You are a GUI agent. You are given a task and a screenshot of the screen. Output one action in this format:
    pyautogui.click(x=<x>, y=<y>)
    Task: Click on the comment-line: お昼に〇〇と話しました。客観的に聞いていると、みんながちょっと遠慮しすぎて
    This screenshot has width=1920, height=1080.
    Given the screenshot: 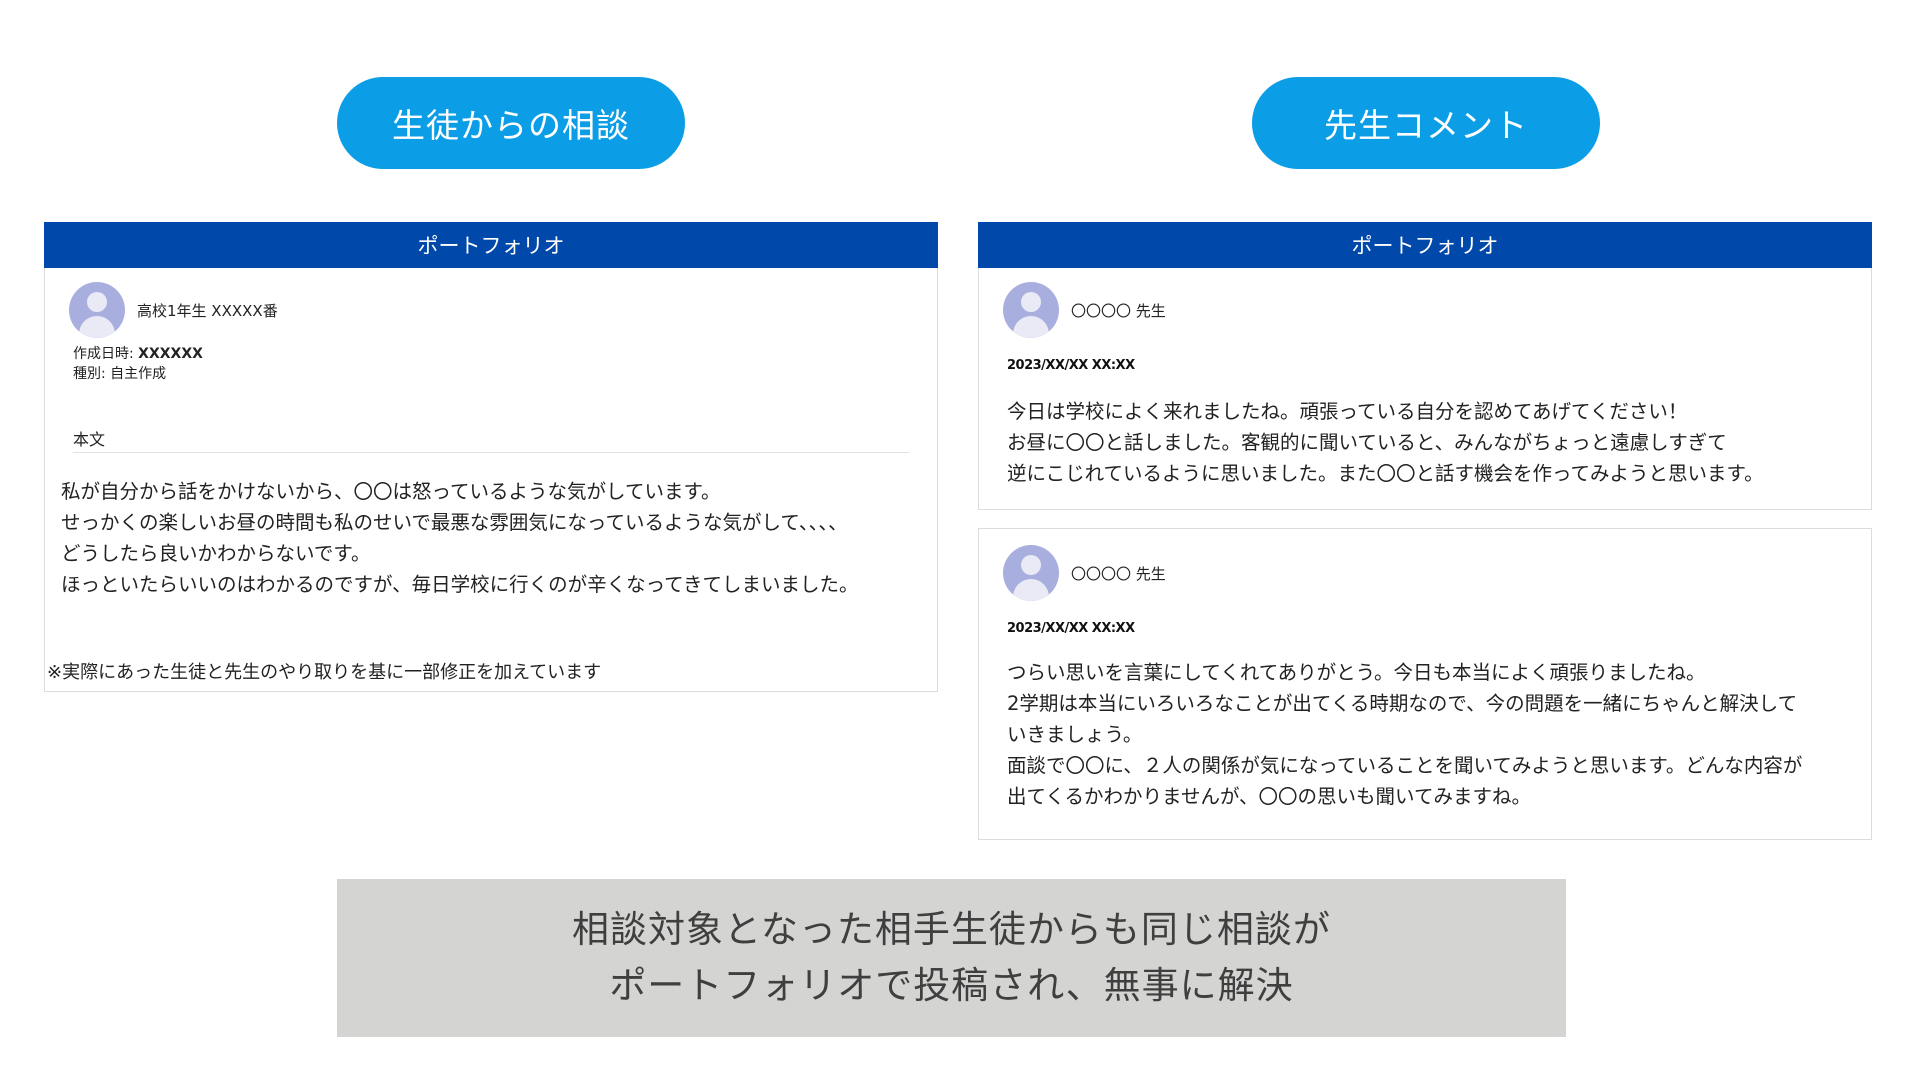 What is the action you would take?
    pyautogui.click(x=1367, y=442)
    